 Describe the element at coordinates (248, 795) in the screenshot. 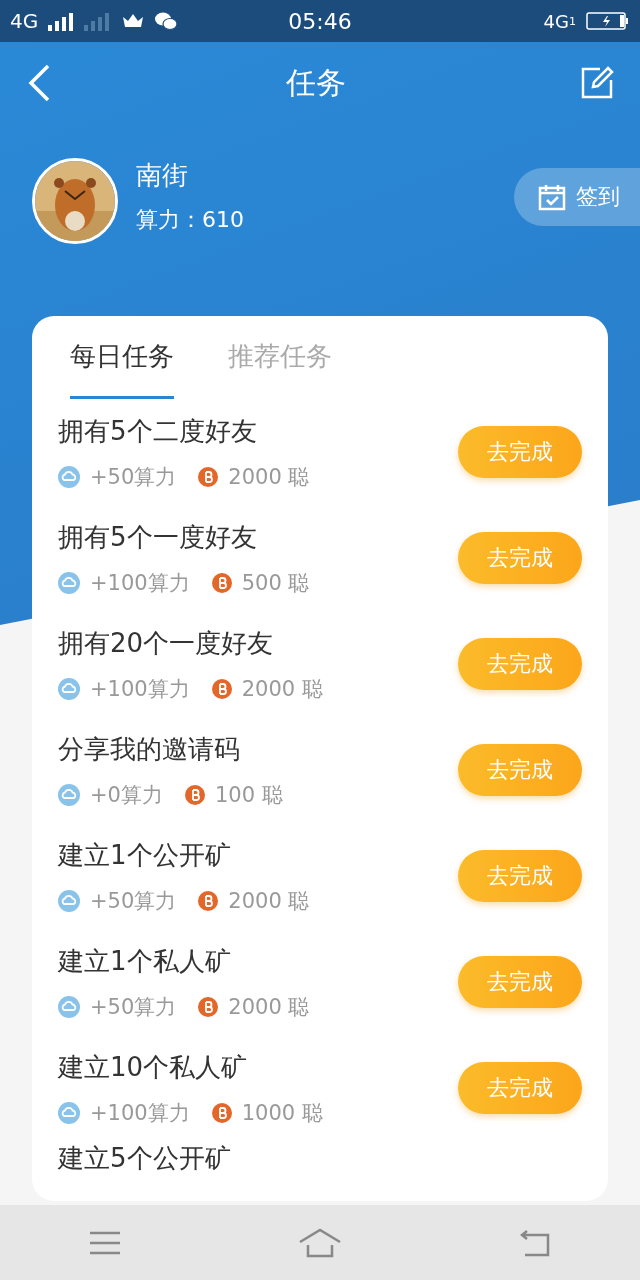

I see `coin-reward: 100 聪` at that location.